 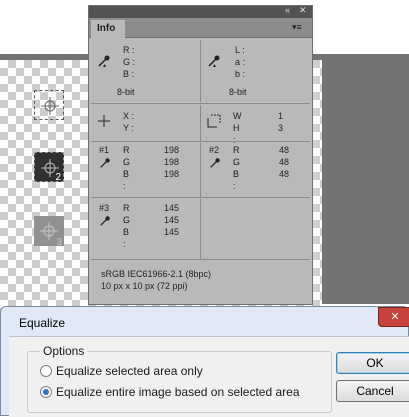 I want to click on sampler-number: 2, so click(x=58, y=177).